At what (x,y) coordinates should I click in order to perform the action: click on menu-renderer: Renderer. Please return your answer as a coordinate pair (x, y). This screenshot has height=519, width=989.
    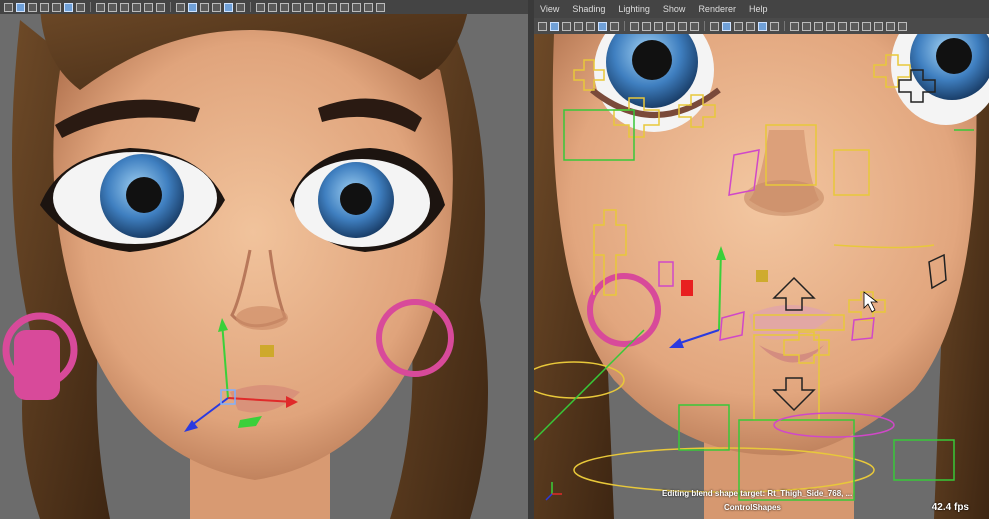
    Looking at the image, I should click on (717, 9).